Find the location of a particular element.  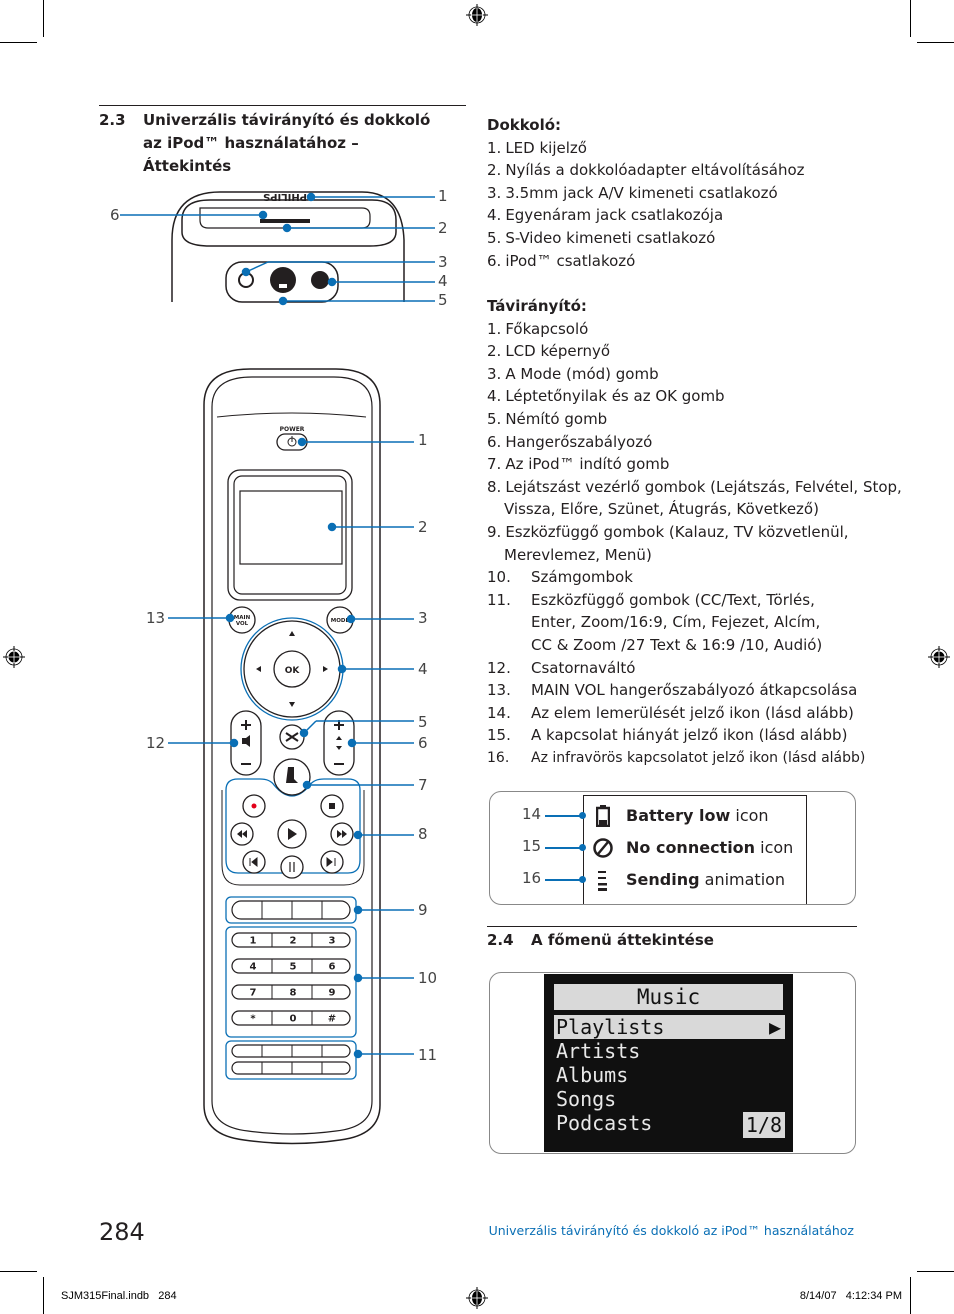

callout-line is located at coordinates (563, 848).